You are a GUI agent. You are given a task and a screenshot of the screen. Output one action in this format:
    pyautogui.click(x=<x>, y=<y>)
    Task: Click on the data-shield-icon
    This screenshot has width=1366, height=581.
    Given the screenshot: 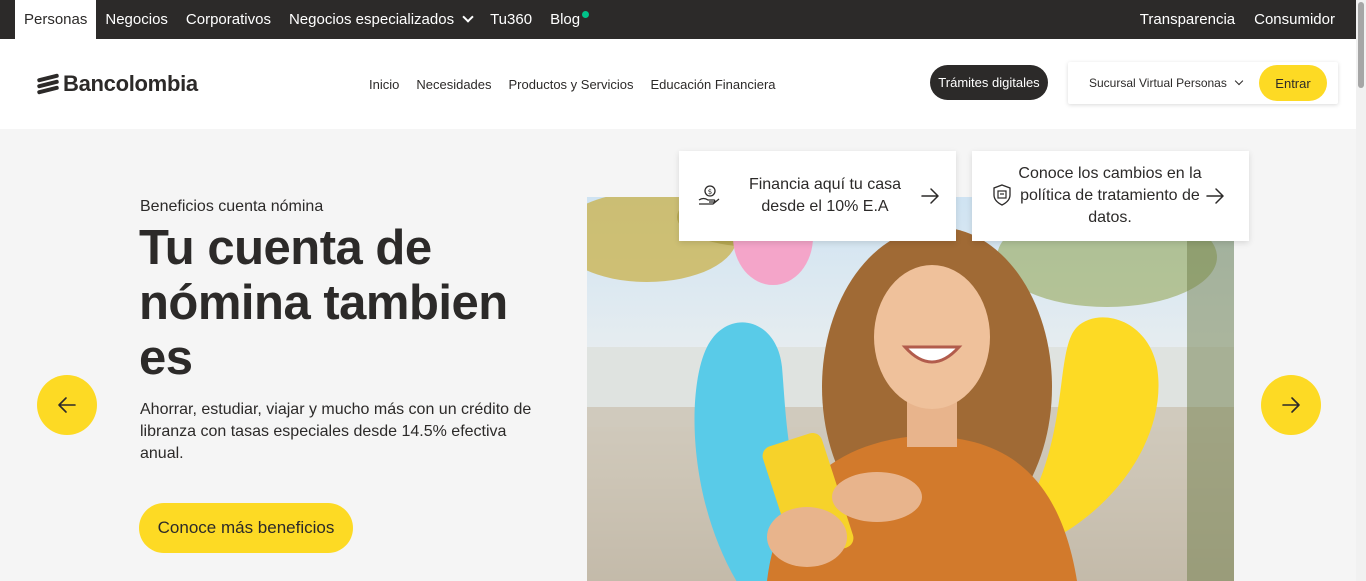 What is the action you would take?
    pyautogui.click(x=1002, y=195)
    